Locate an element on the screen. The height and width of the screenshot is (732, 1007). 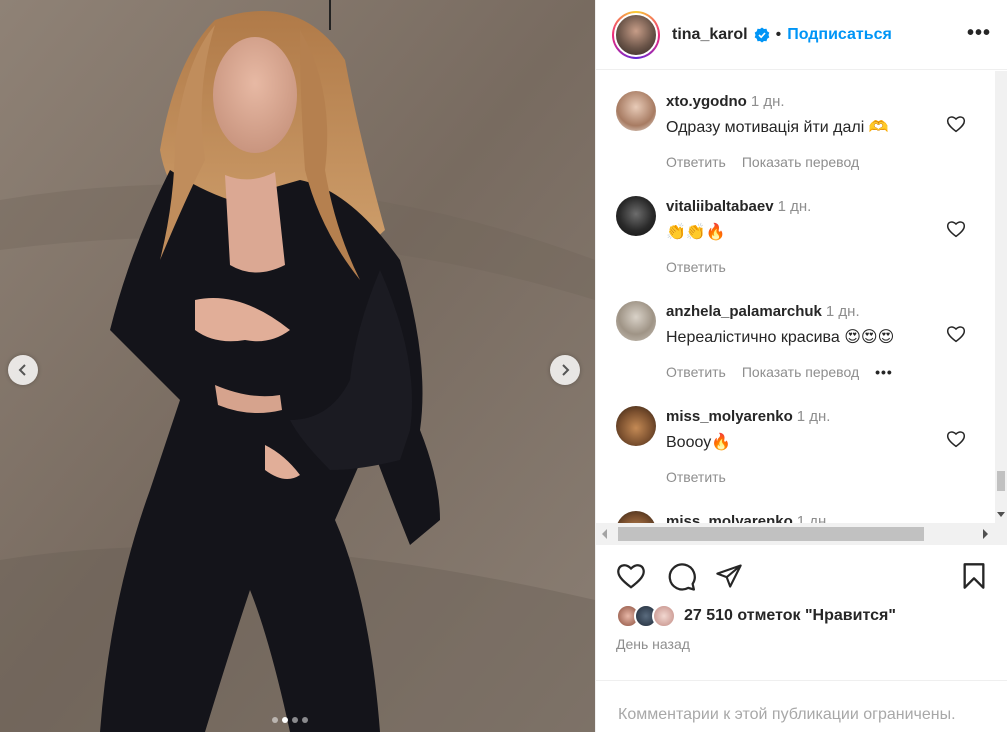
carousel-indicator is located at coordinates (290, 720).